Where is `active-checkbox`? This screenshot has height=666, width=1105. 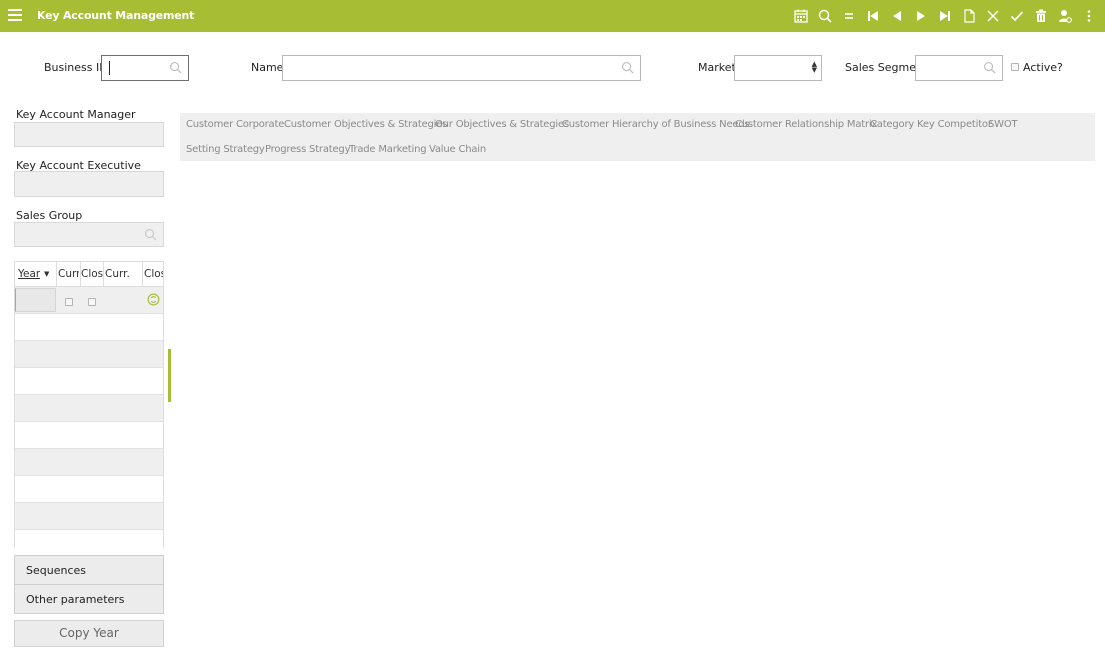
active-checkbox is located at coordinates (1015, 67).